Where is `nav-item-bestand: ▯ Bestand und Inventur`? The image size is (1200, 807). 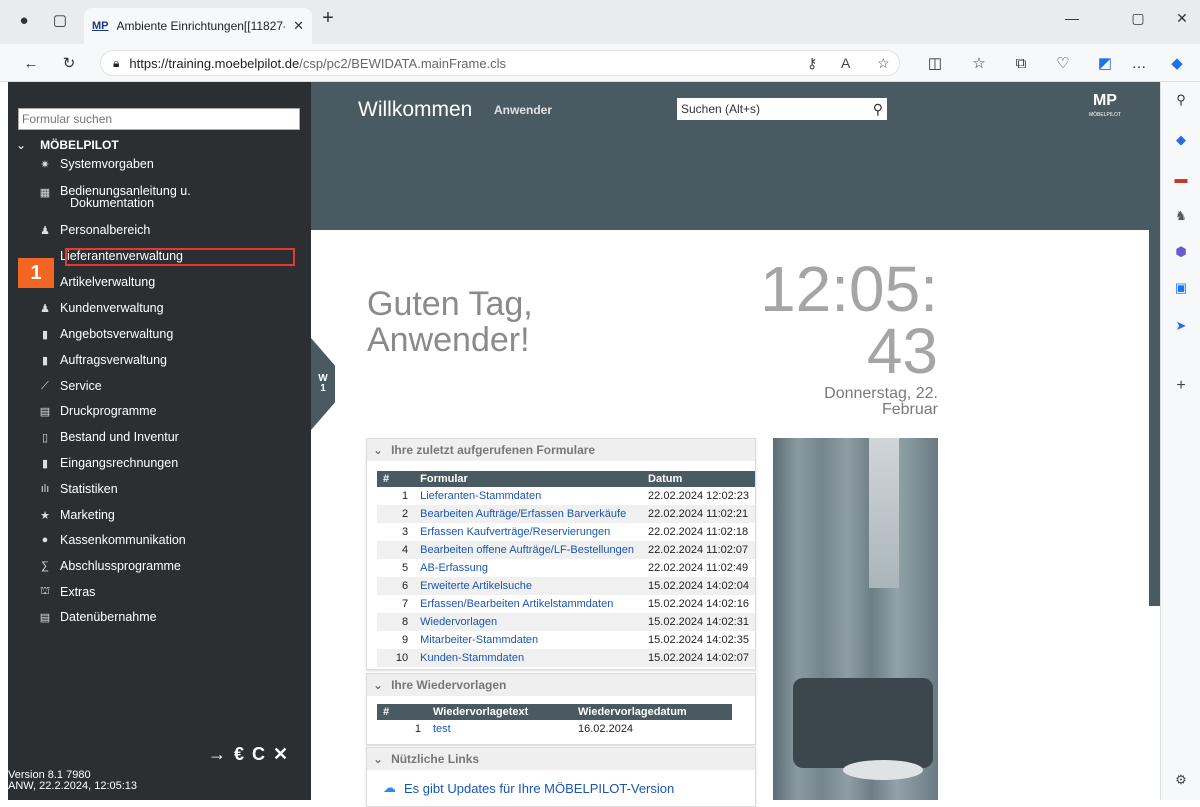 nav-item-bestand: ▯ Bestand und Inventur is located at coordinates (108, 437).